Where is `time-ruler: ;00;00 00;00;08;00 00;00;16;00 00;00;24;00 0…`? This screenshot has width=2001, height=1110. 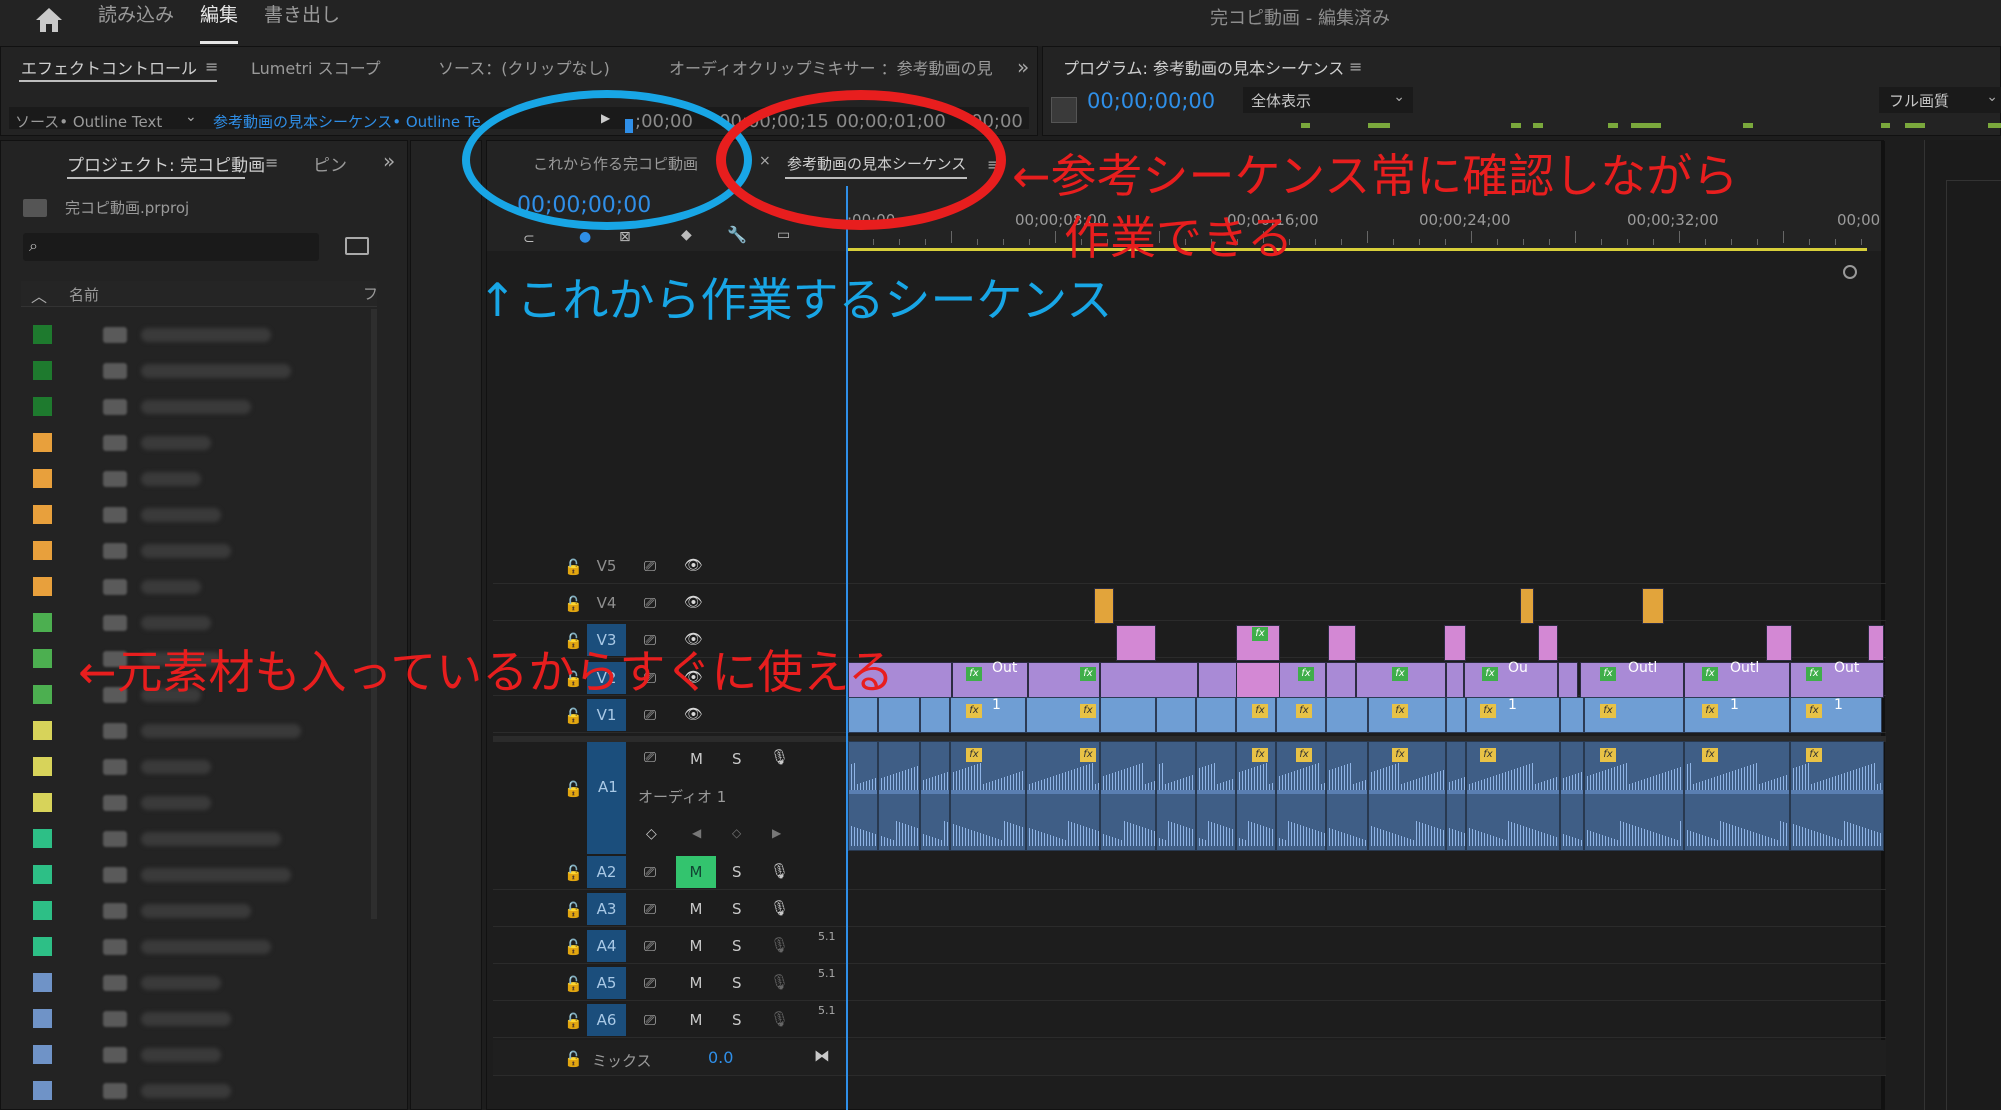
time-ruler: ;00;00 00;00;08;00 00;00;16;00 00;00;24;00 0… is located at coordinates (1366, 226).